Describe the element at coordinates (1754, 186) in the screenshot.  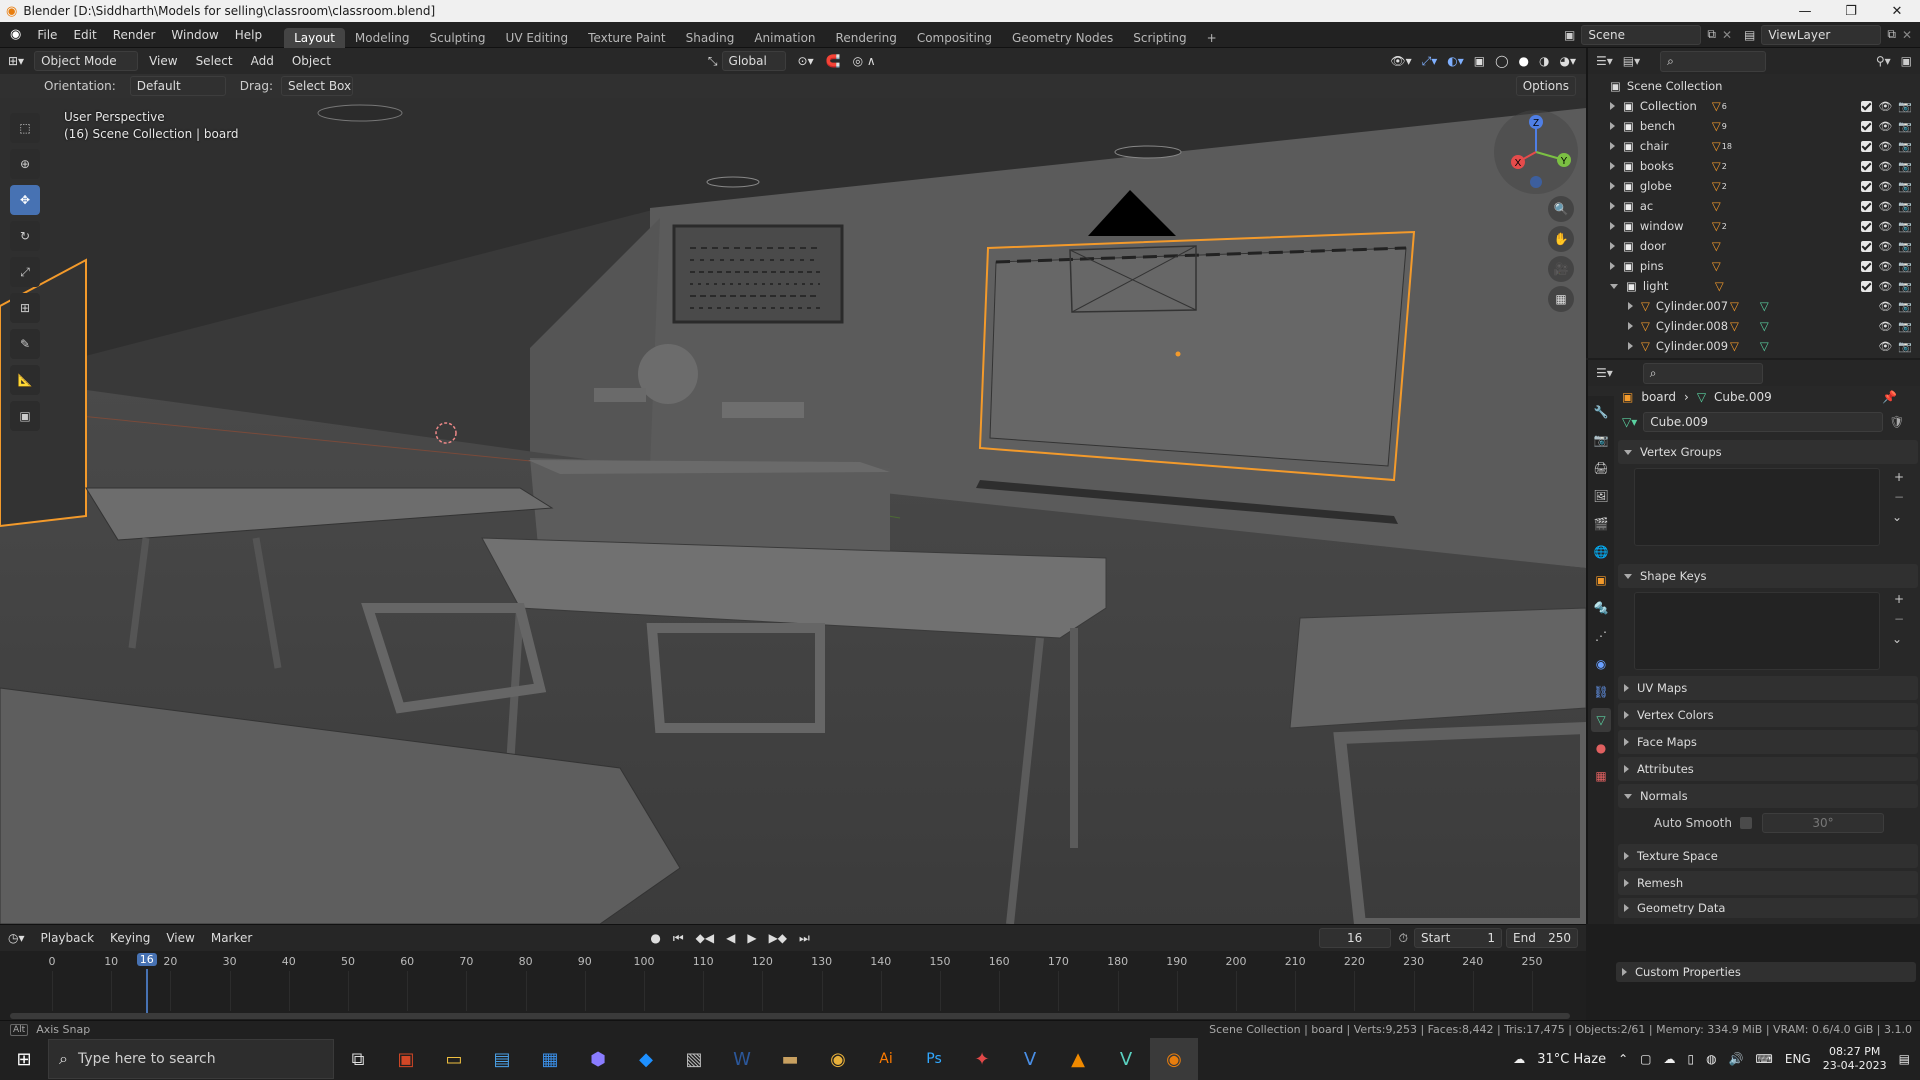
I see `outliner-row: ▣ globe ▽ 2 👁 📷` at that location.